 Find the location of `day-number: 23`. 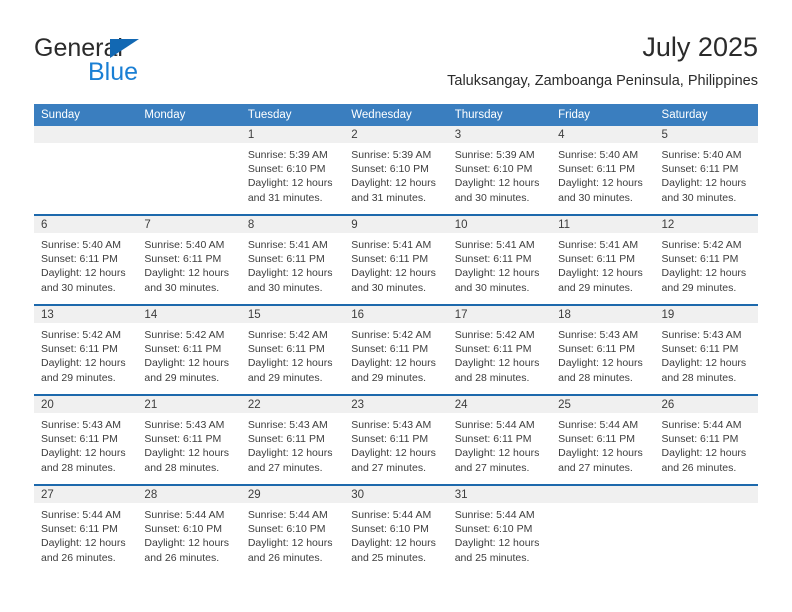

day-number: 23 is located at coordinates (396, 404).